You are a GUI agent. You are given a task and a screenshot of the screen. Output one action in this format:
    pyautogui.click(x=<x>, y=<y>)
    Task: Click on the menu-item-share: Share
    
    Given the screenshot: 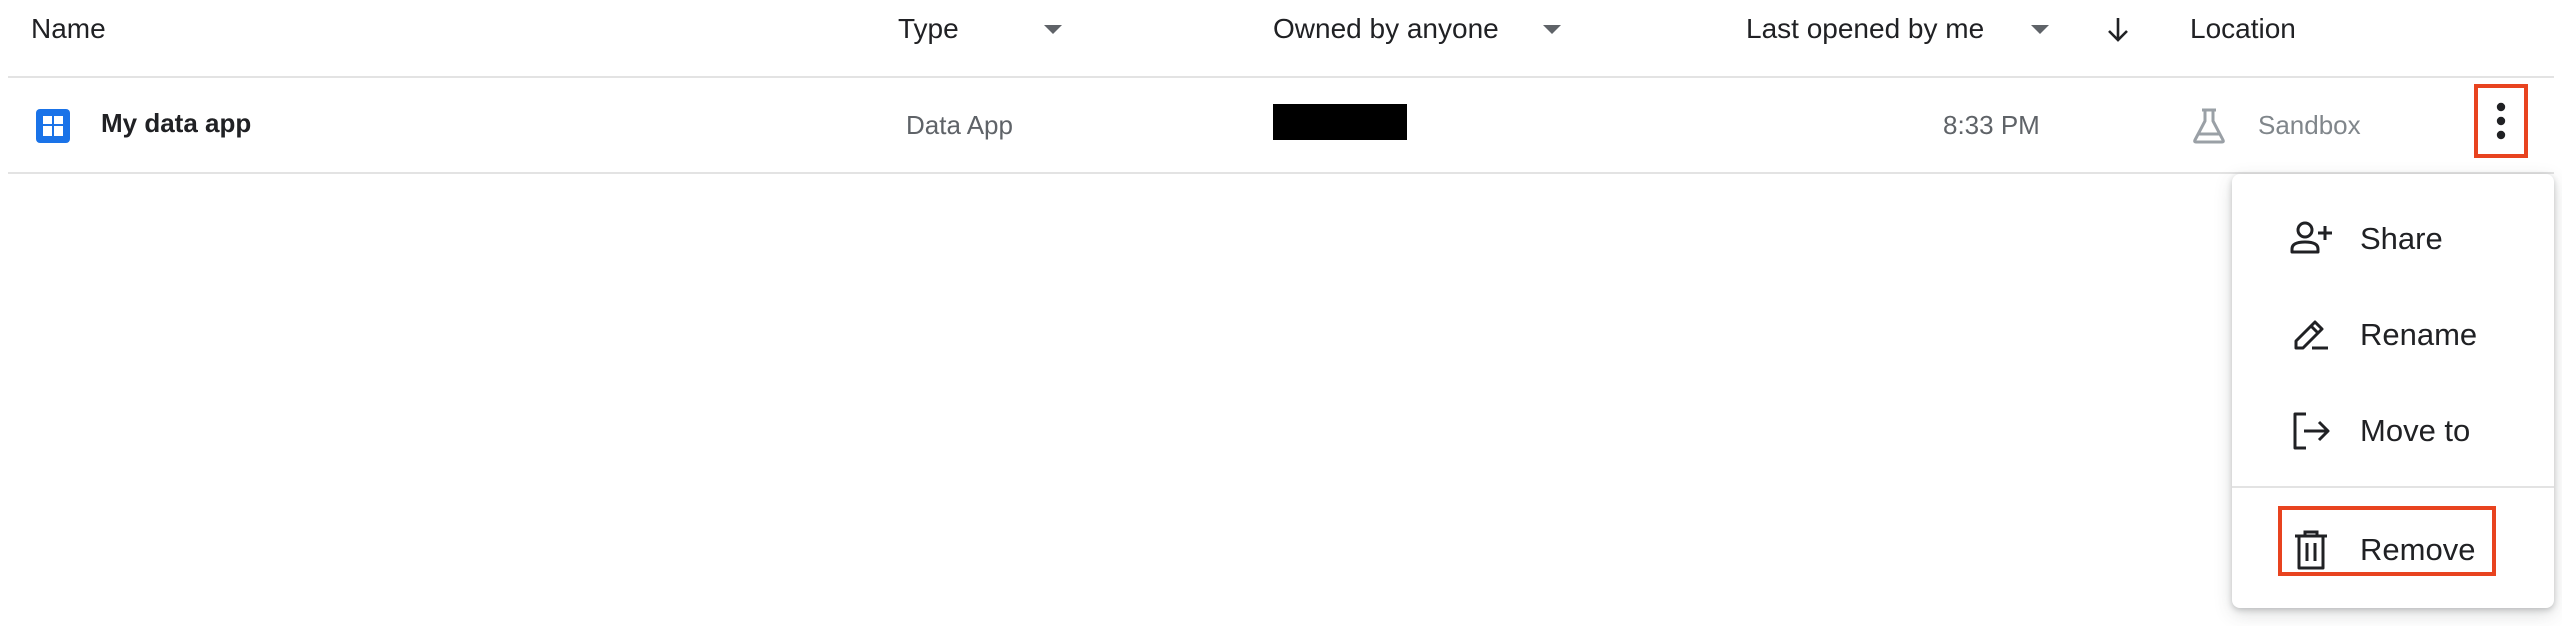 What is the action you would take?
    pyautogui.click(x=2393, y=239)
    